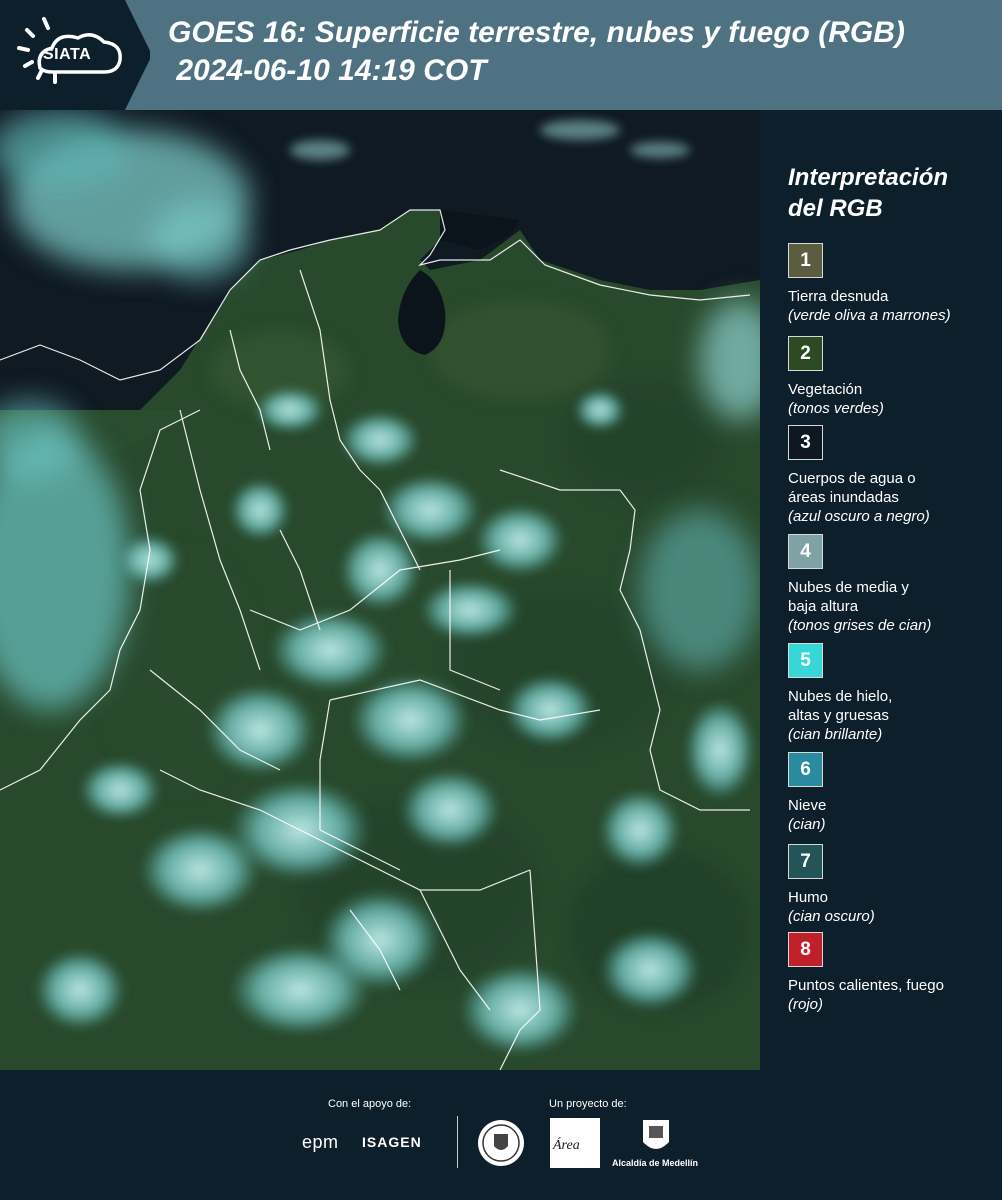 Image resolution: width=1002 pixels, height=1200 pixels. What do you see at coordinates (392, 1142) in the screenshot?
I see `isagen-logo: ISAGEN` at bounding box center [392, 1142].